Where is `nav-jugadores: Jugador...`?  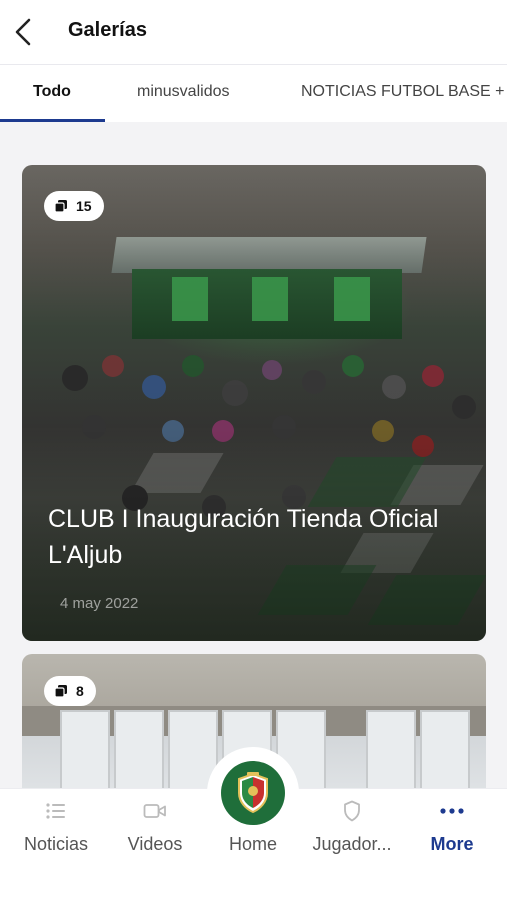 nav-jugadores: Jugador... is located at coordinates (352, 829).